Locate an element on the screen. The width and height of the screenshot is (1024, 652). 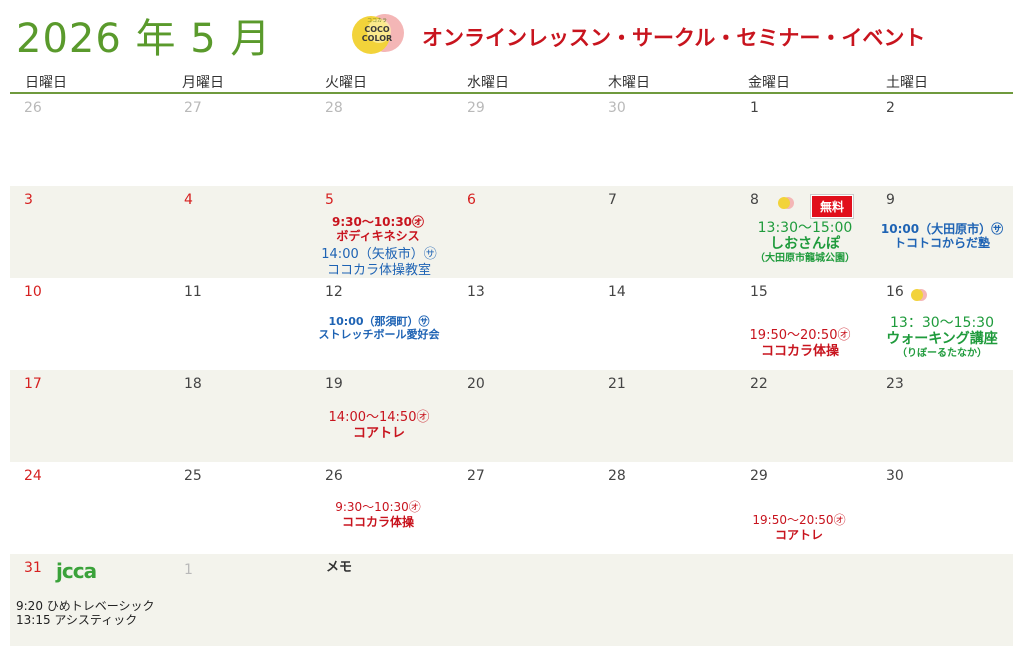
event-time: 14:00～14:50㋔ is located at coordinates (379, 417).